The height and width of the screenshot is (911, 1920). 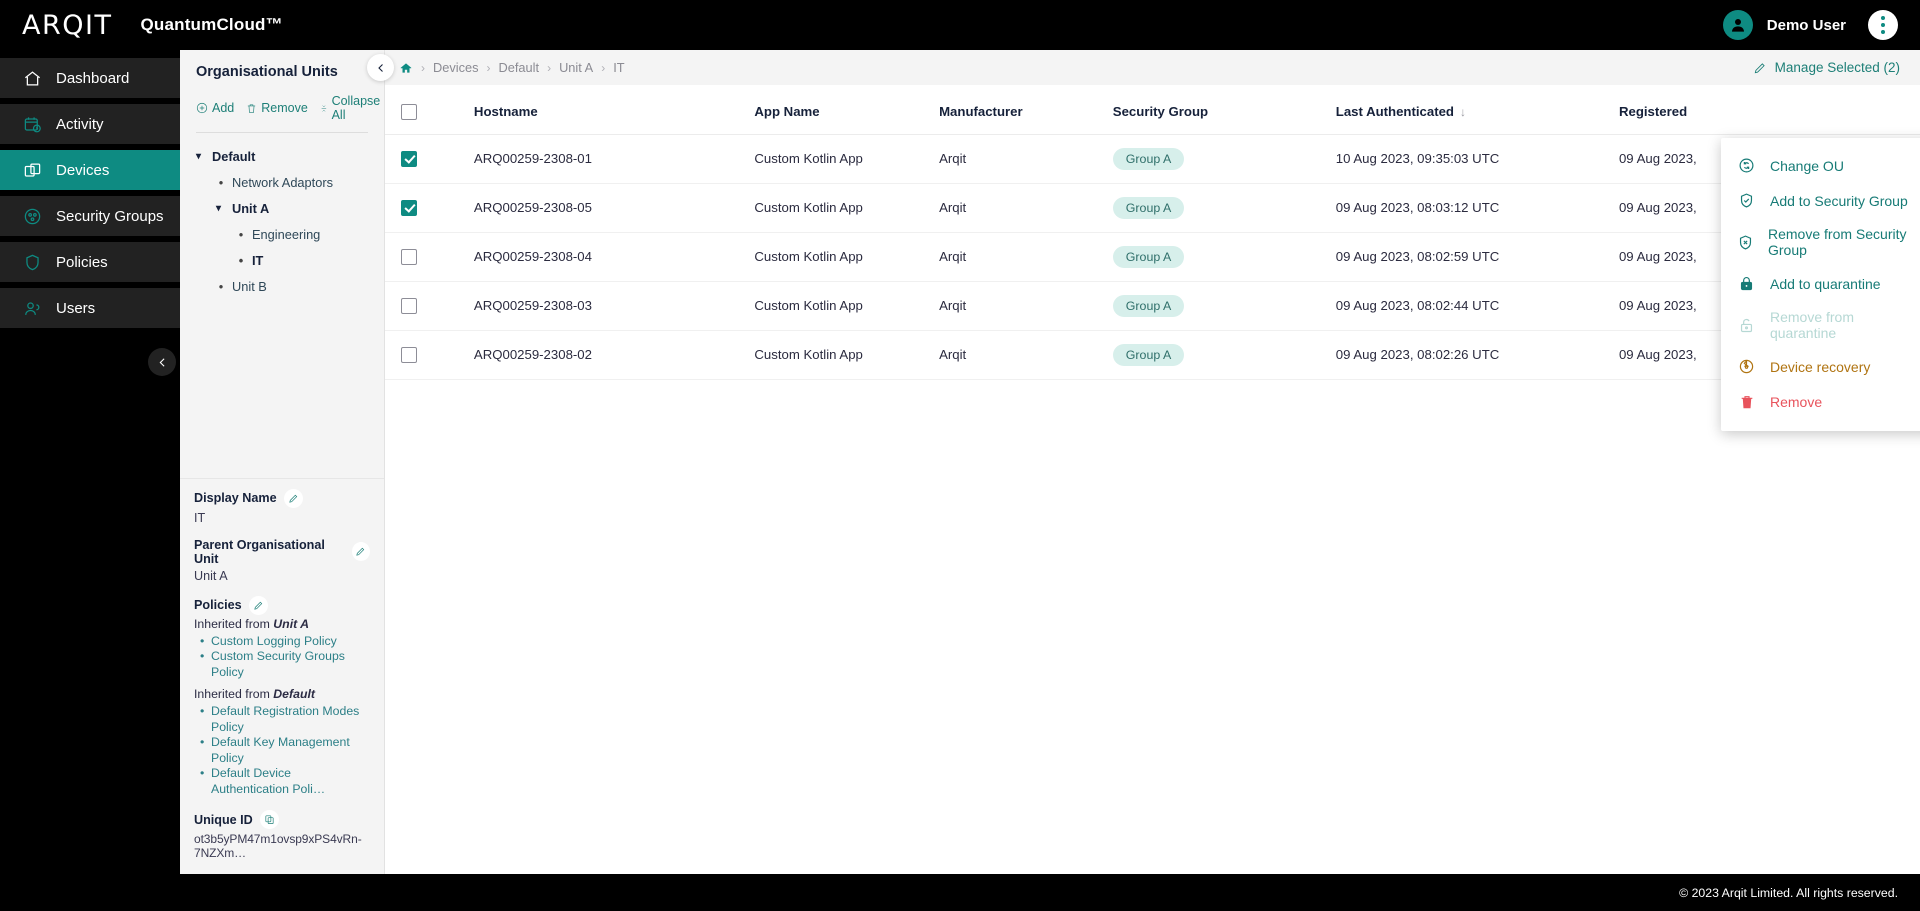 I want to click on edit-policies-button, so click(x=258, y=605).